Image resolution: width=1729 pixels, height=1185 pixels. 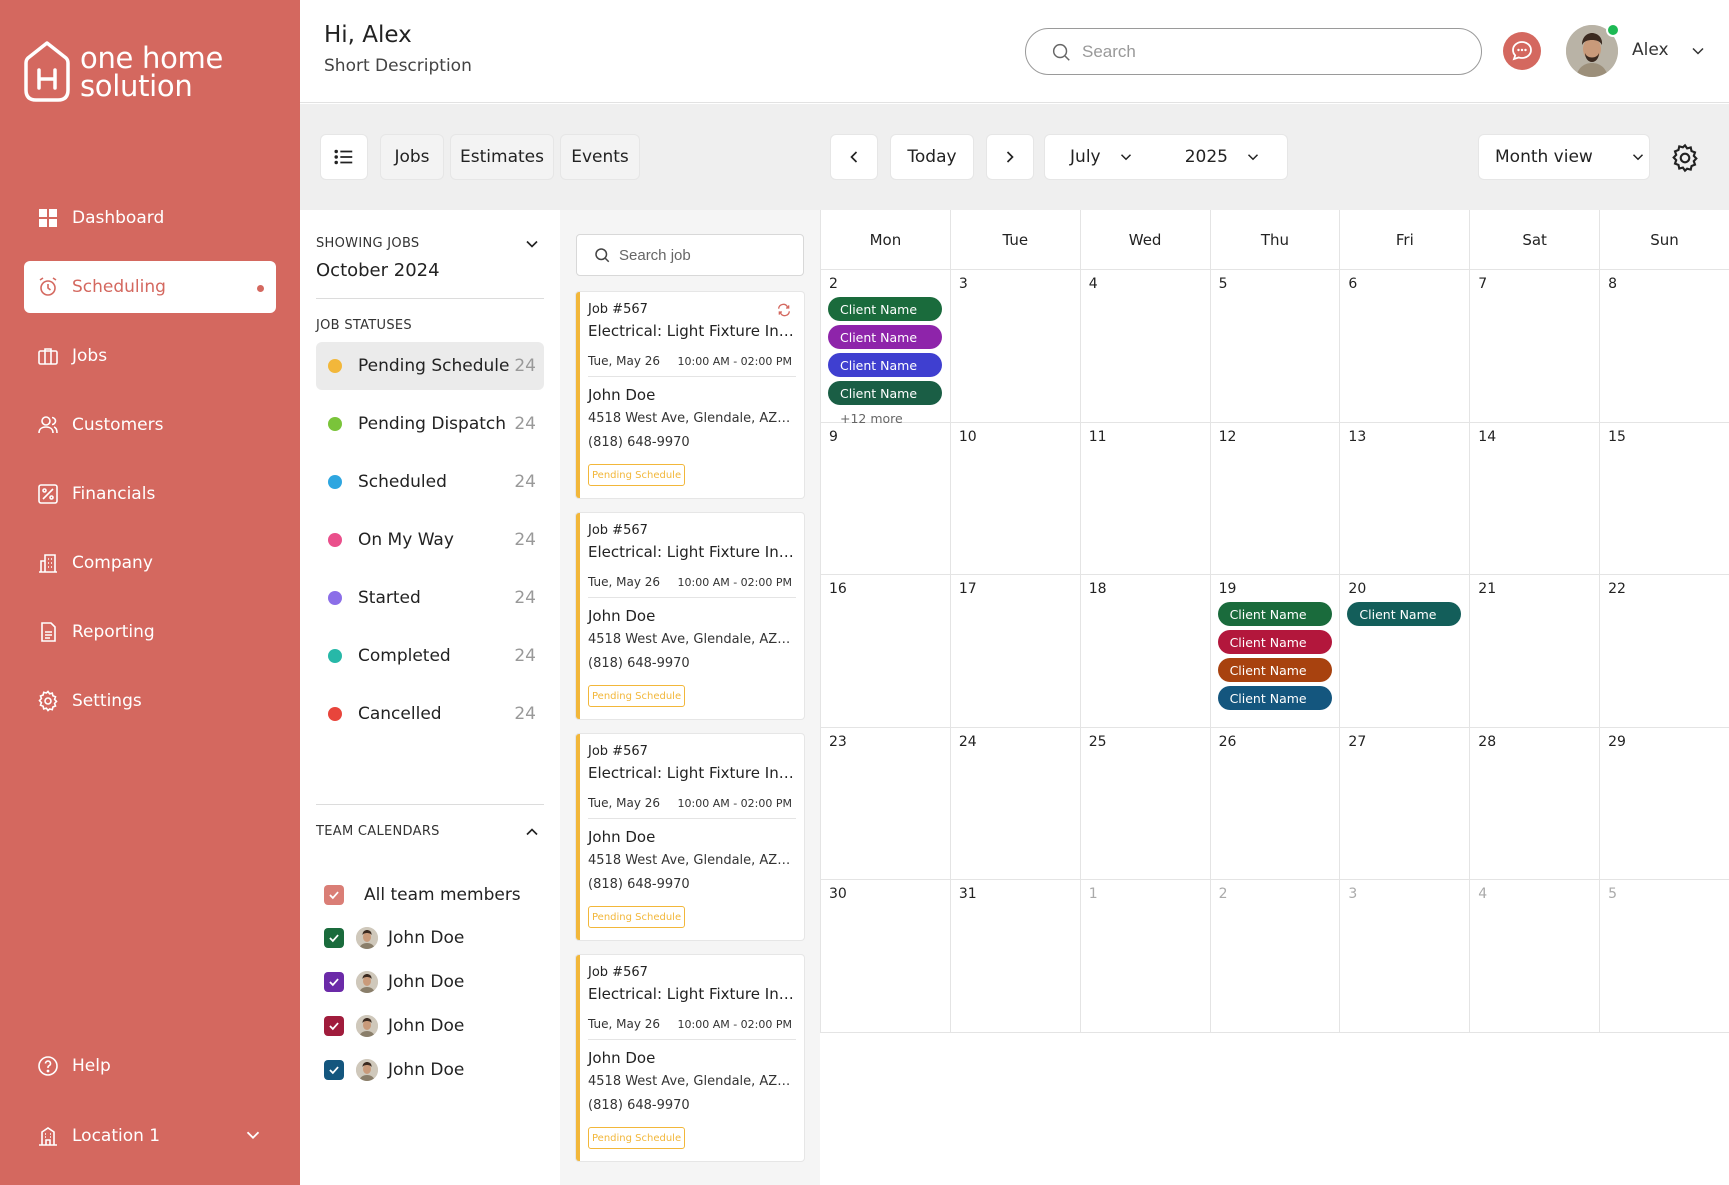 What do you see at coordinates (1534, 498) in the screenshot?
I see `calendar-day-cell: 14` at bounding box center [1534, 498].